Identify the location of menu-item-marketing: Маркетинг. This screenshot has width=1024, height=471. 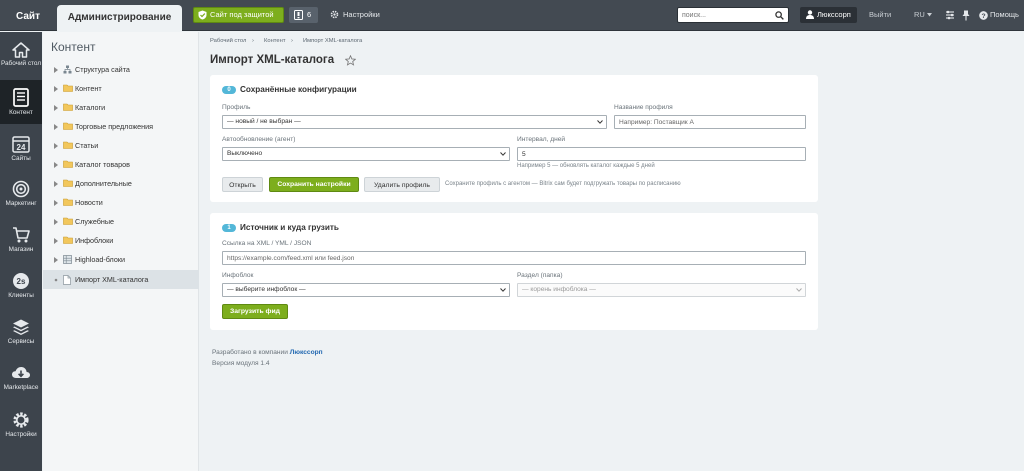
(21, 197).